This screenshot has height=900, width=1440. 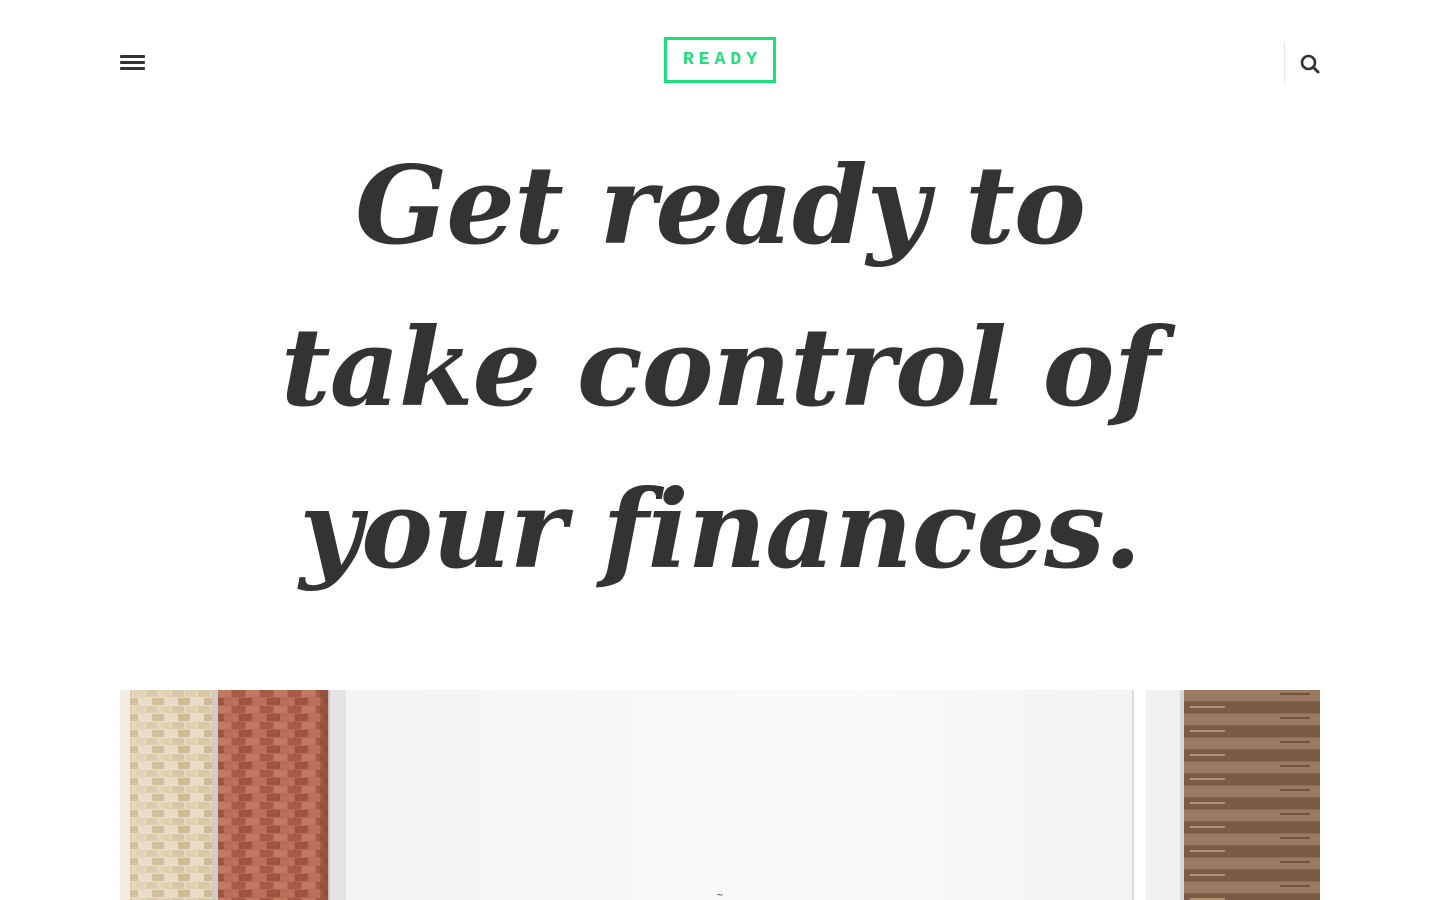 I want to click on search-icon, so click(x=1310, y=64).